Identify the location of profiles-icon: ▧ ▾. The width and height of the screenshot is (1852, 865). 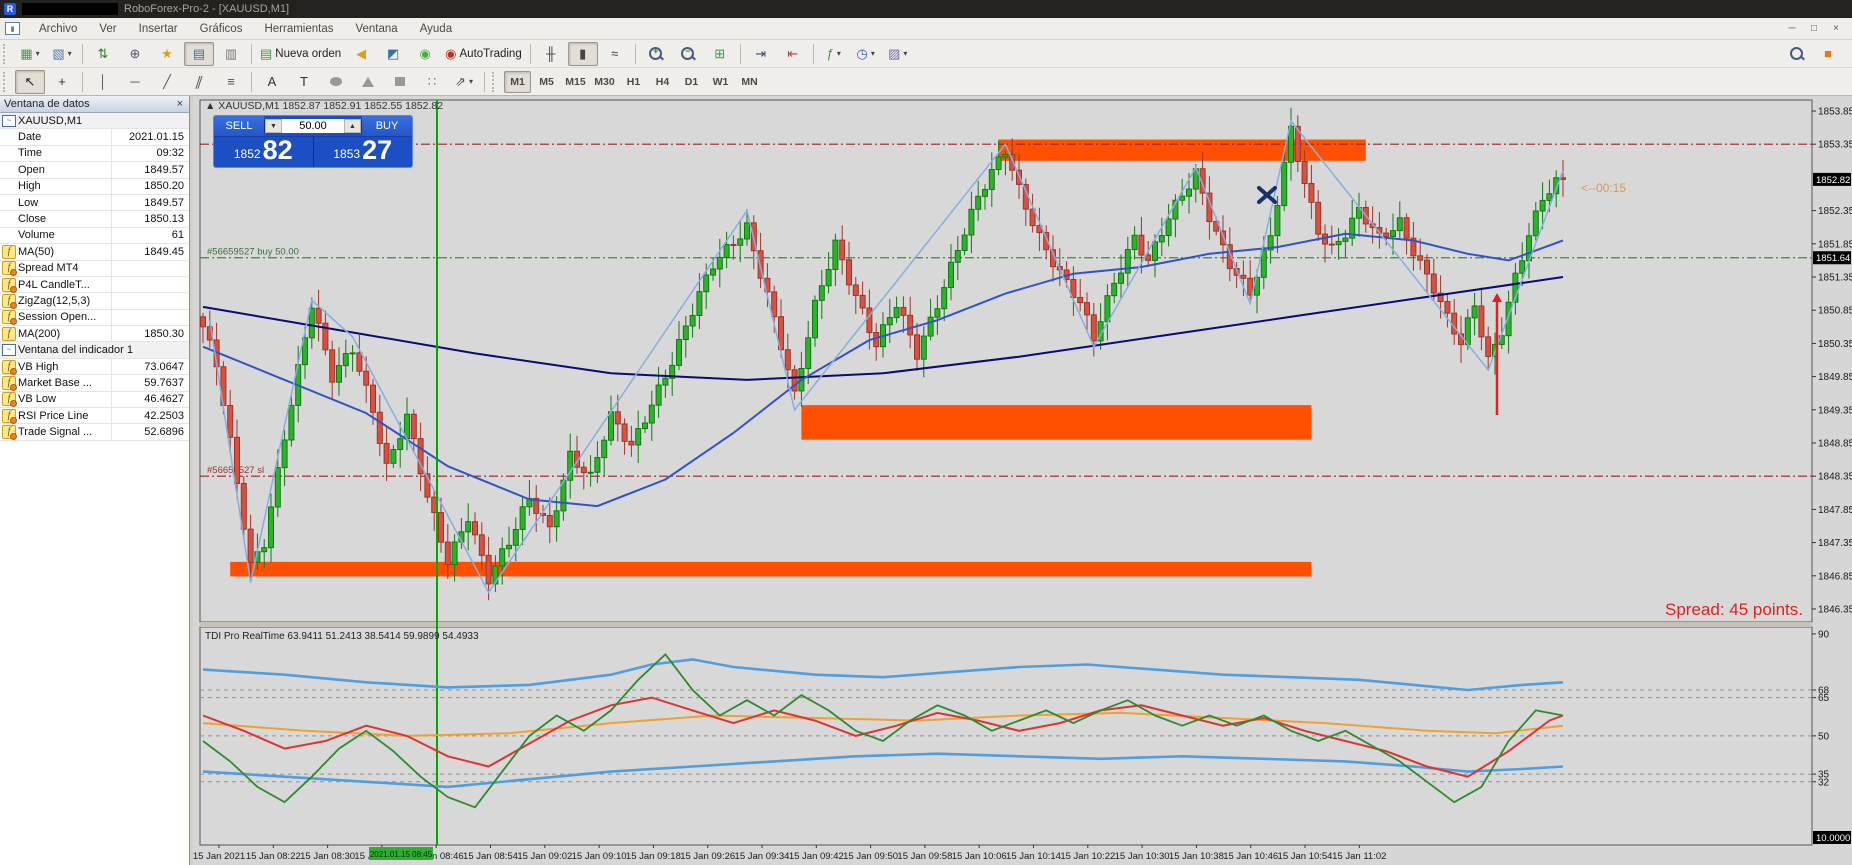
(62, 54).